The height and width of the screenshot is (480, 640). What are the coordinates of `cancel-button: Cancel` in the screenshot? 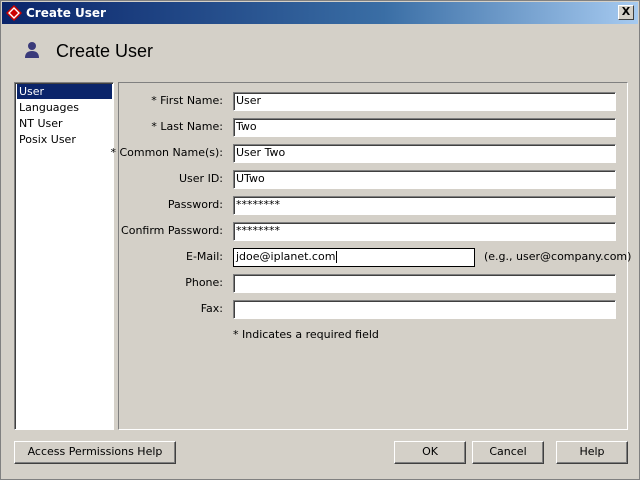 It's located at (508, 452).